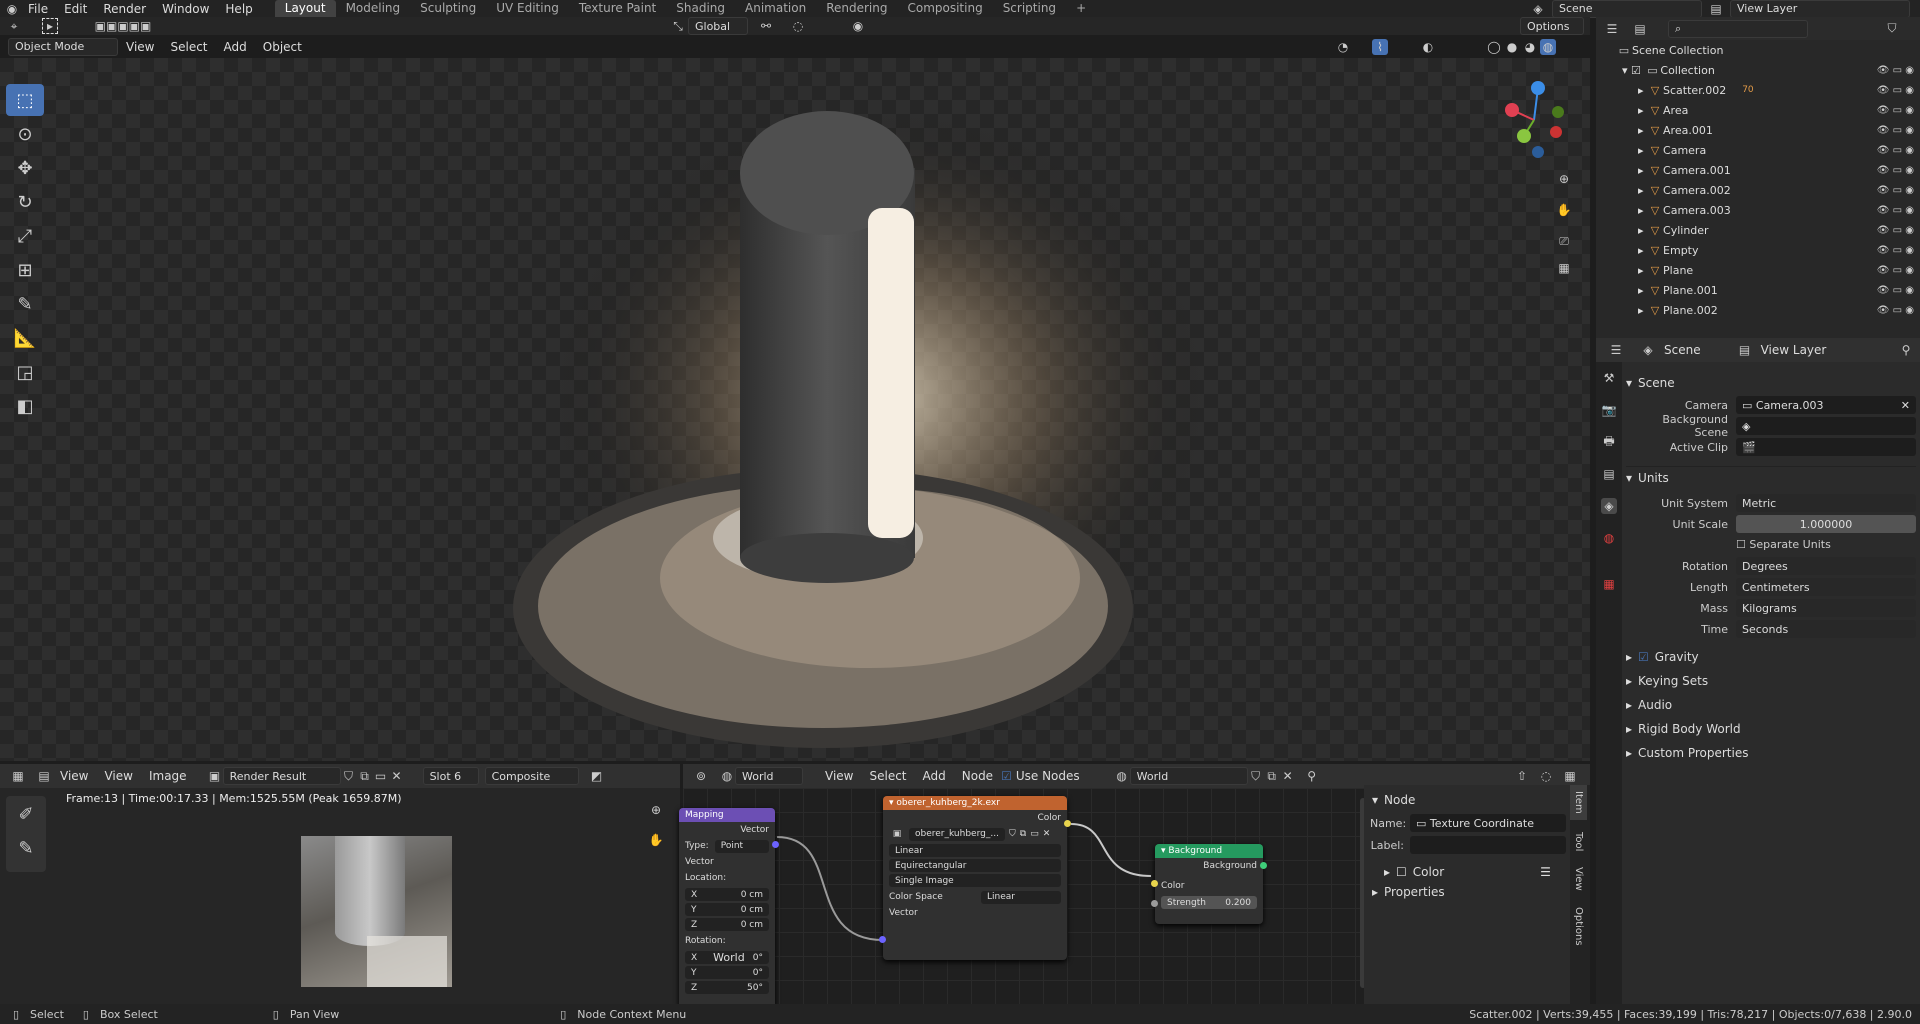 Image resolution: width=1920 pixels, height=1024 pixels. What do you see at coordinates (1209, 851) in the screenshot?
I see `background-node-title: ▾ Background` at bounding box center [1209, 851].